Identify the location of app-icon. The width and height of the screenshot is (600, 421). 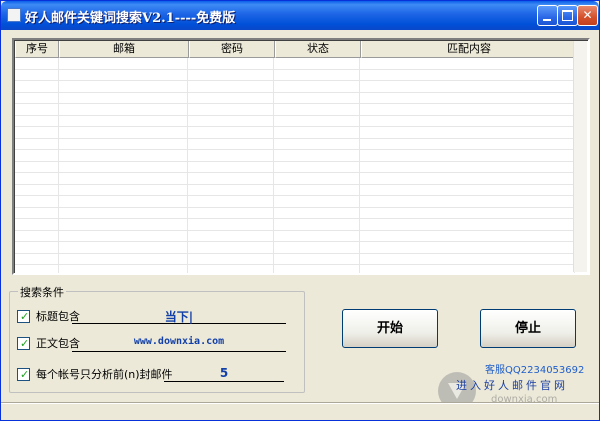
(14, 15).